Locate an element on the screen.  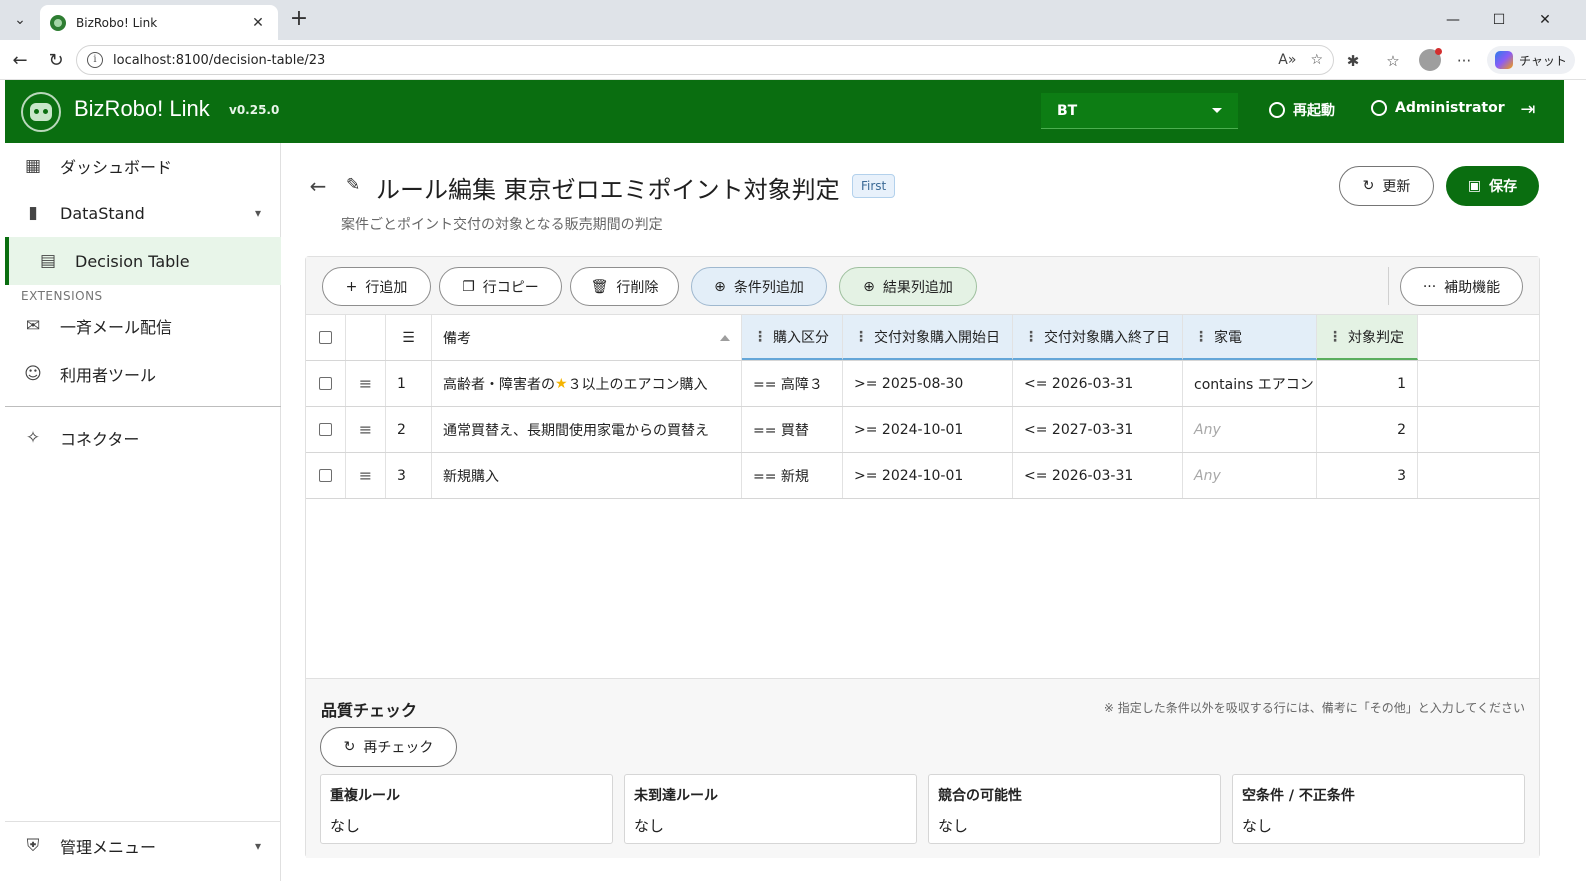
column-header-condition-1: ⋮ 購入区分 is located at coordinates (792, 337).